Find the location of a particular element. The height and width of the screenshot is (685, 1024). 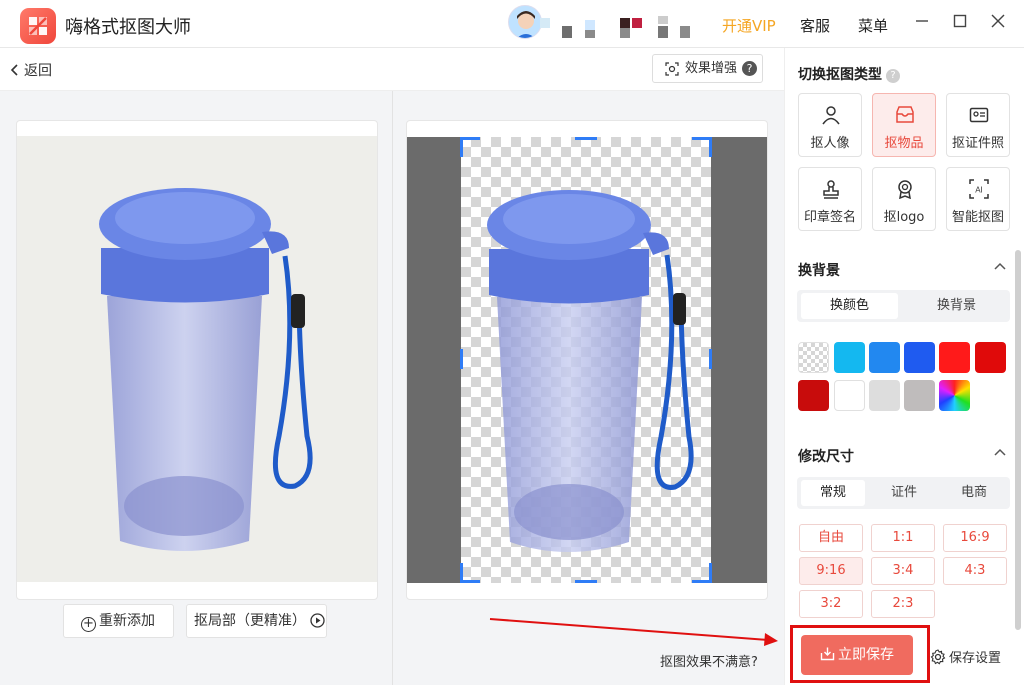

ratio-9-16: 9:16 is located at coordinates (831, 571).